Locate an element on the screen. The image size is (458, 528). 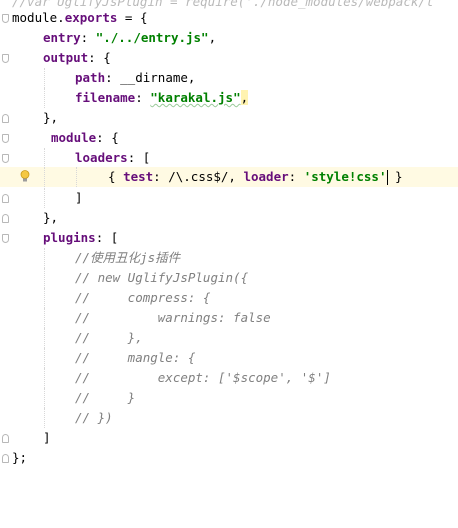
token-property: output is located at coordinates (66, 57).